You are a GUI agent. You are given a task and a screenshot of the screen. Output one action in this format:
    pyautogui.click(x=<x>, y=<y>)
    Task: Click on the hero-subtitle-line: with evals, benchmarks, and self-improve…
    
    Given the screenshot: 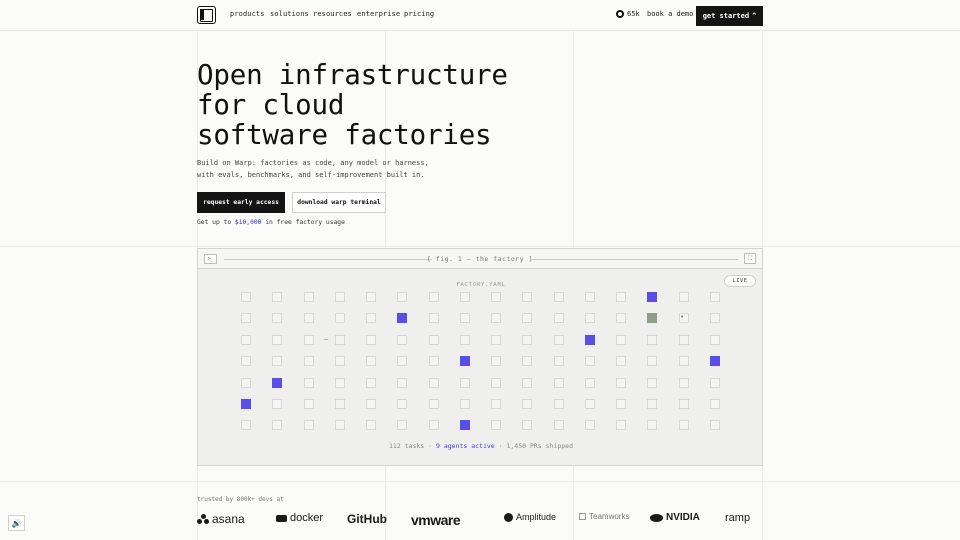 What is the action you would take?
    pyautogui.click(x=311, y=175)
    